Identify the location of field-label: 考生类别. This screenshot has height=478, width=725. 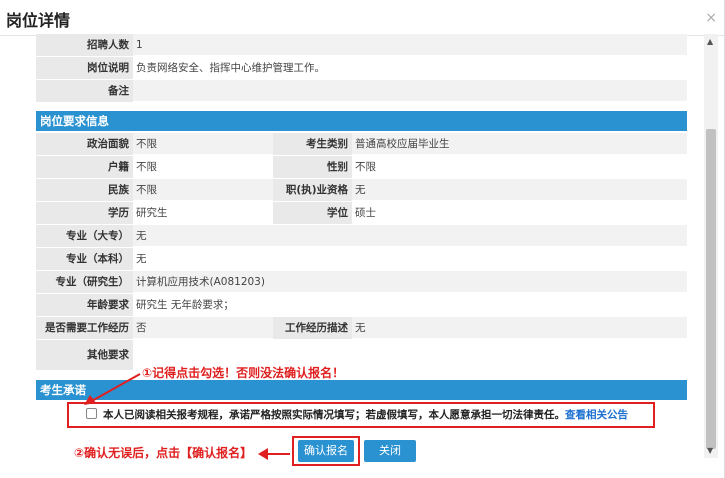
(312, 144).